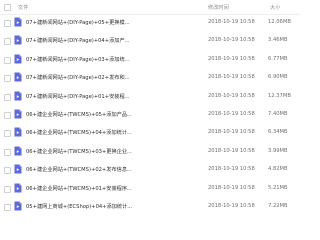  I want to click on column-header-modified-time: 修改时间, so click(218, 7).